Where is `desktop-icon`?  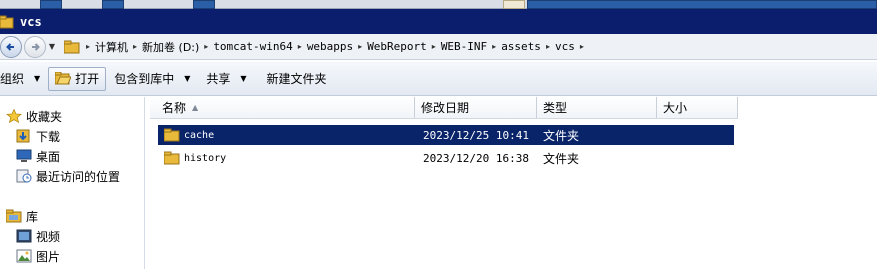
desktop-icon is located at coordinates (24, 155).